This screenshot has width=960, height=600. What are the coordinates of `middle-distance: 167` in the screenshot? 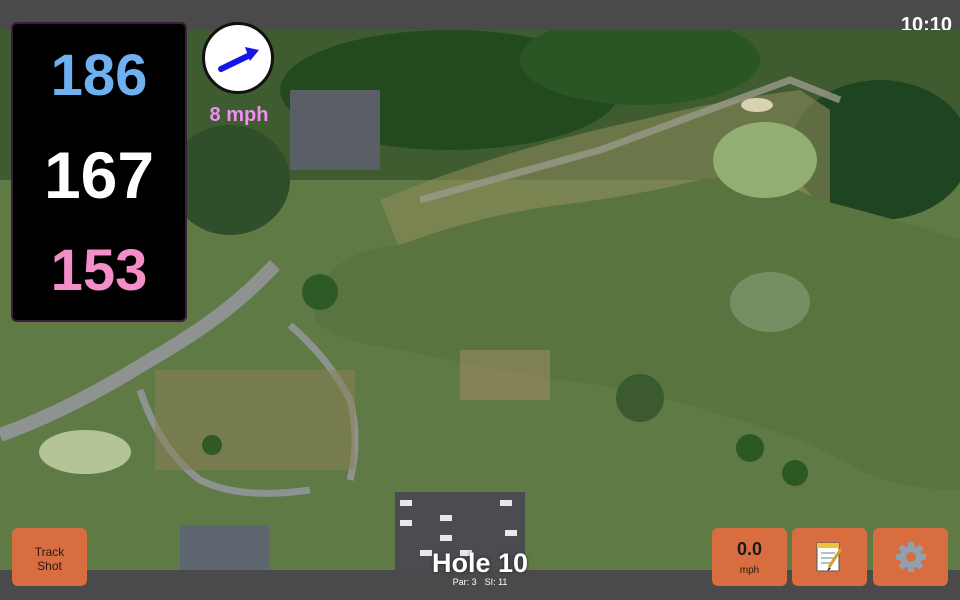 It's located at (99, 175).